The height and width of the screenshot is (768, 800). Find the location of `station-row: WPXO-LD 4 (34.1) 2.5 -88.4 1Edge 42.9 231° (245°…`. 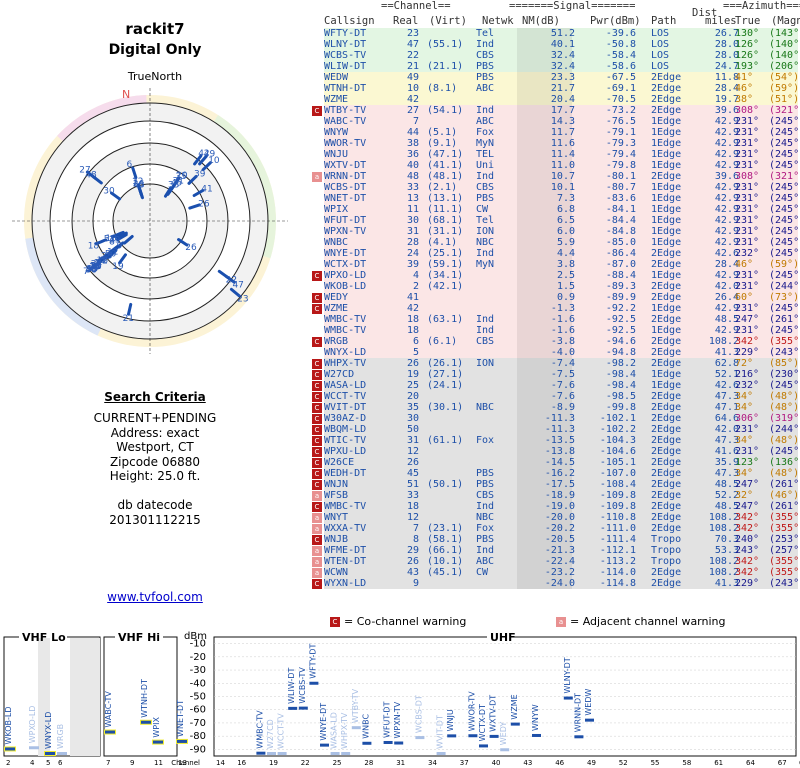

station-row: WPXO-LD 4 (34.1) 2.5 -88.4 1Edge 42.9 231° (245°… is located at coordinates (562, 275).